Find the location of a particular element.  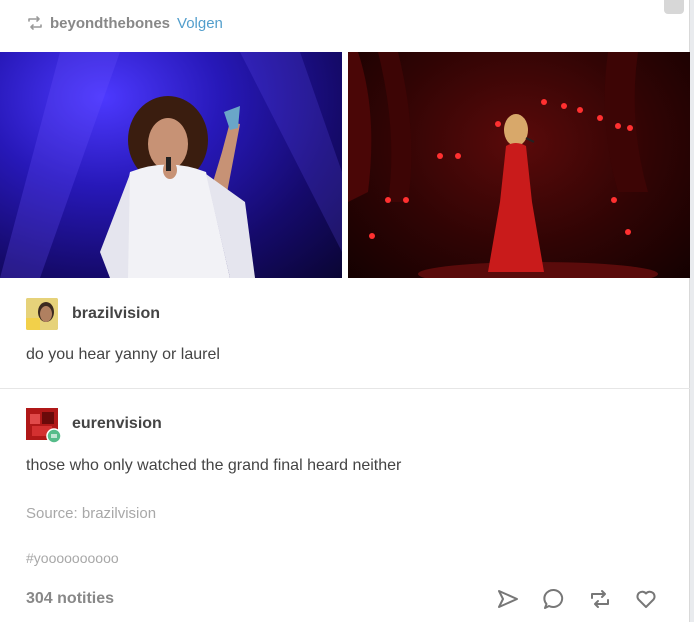

post-header: beyondthebones Volgen is located at coordinates (124, 23).